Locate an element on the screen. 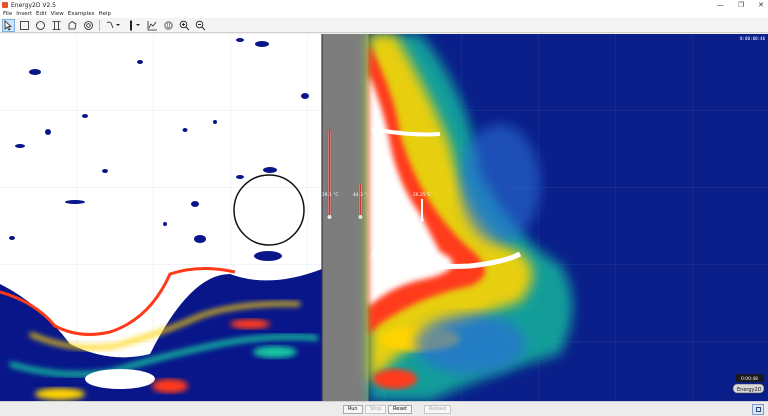 The width and height of the screenshot is (768, 416). rectangle-tool is located at coordinates (24, 25).